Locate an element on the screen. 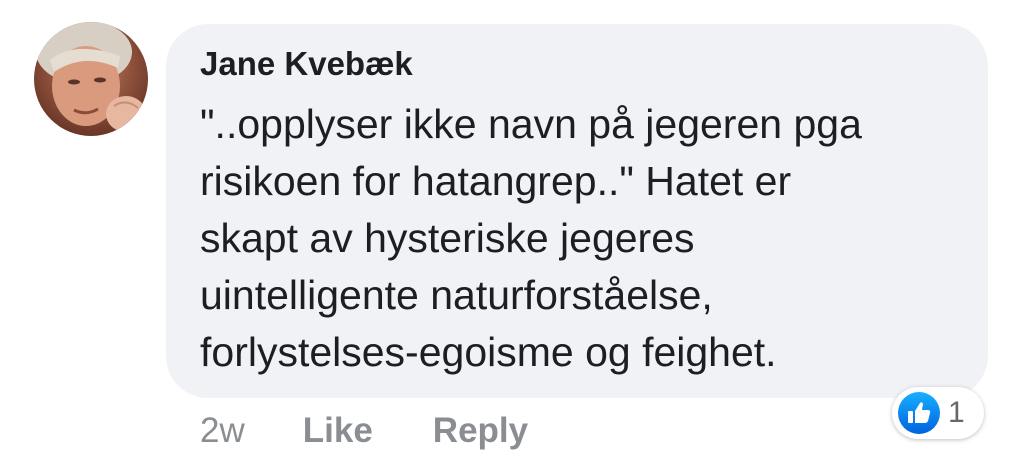  reaction-count: 1 is located at coordinates (956, 412).